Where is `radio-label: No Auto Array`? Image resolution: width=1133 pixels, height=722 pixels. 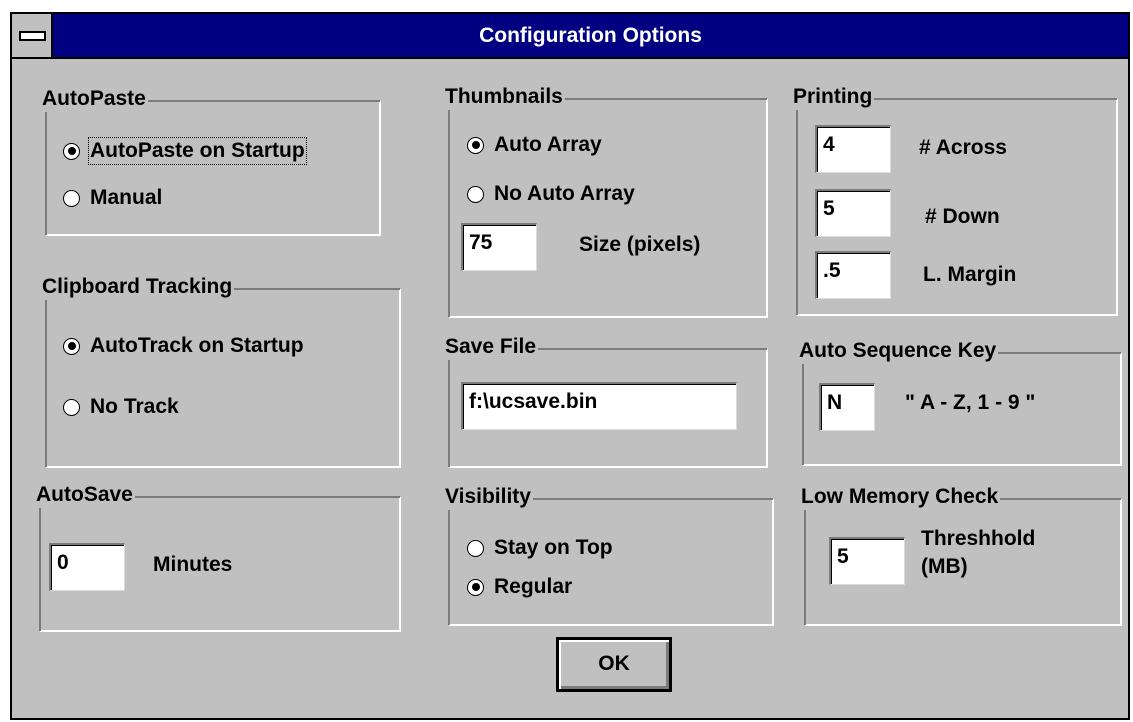
radio-label: No Auto Array is located at coordinates (564, 193).